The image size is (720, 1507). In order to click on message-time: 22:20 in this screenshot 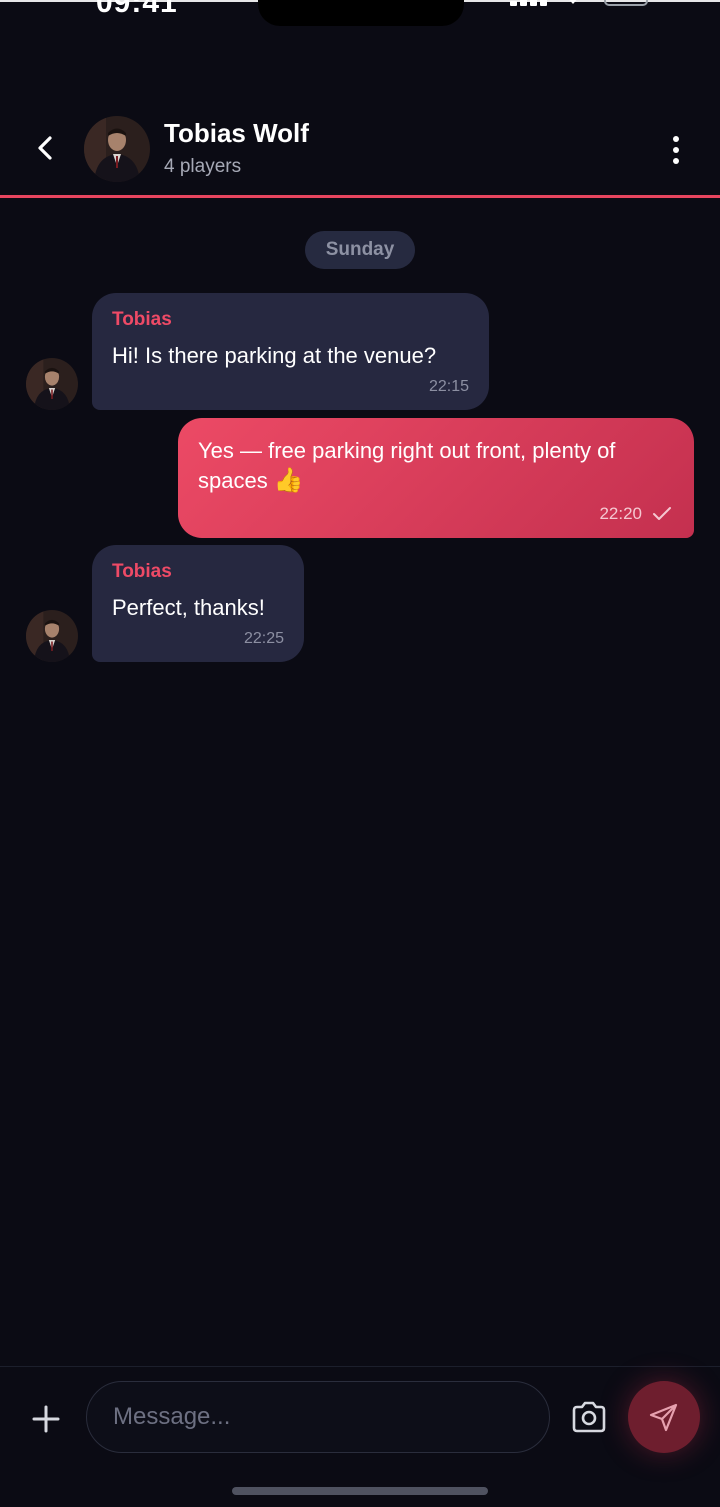, I will do `click(620, 513)`.